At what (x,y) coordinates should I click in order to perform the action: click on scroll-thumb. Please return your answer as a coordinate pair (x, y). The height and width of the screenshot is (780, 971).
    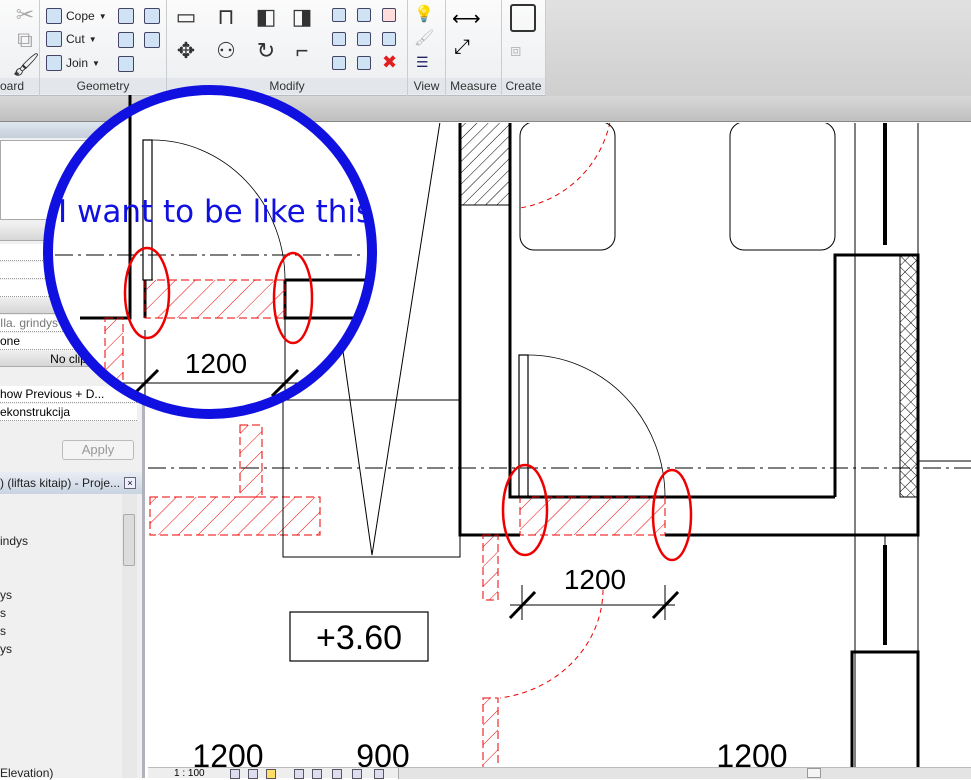
    Looking at the image, I should click on (814, 773).